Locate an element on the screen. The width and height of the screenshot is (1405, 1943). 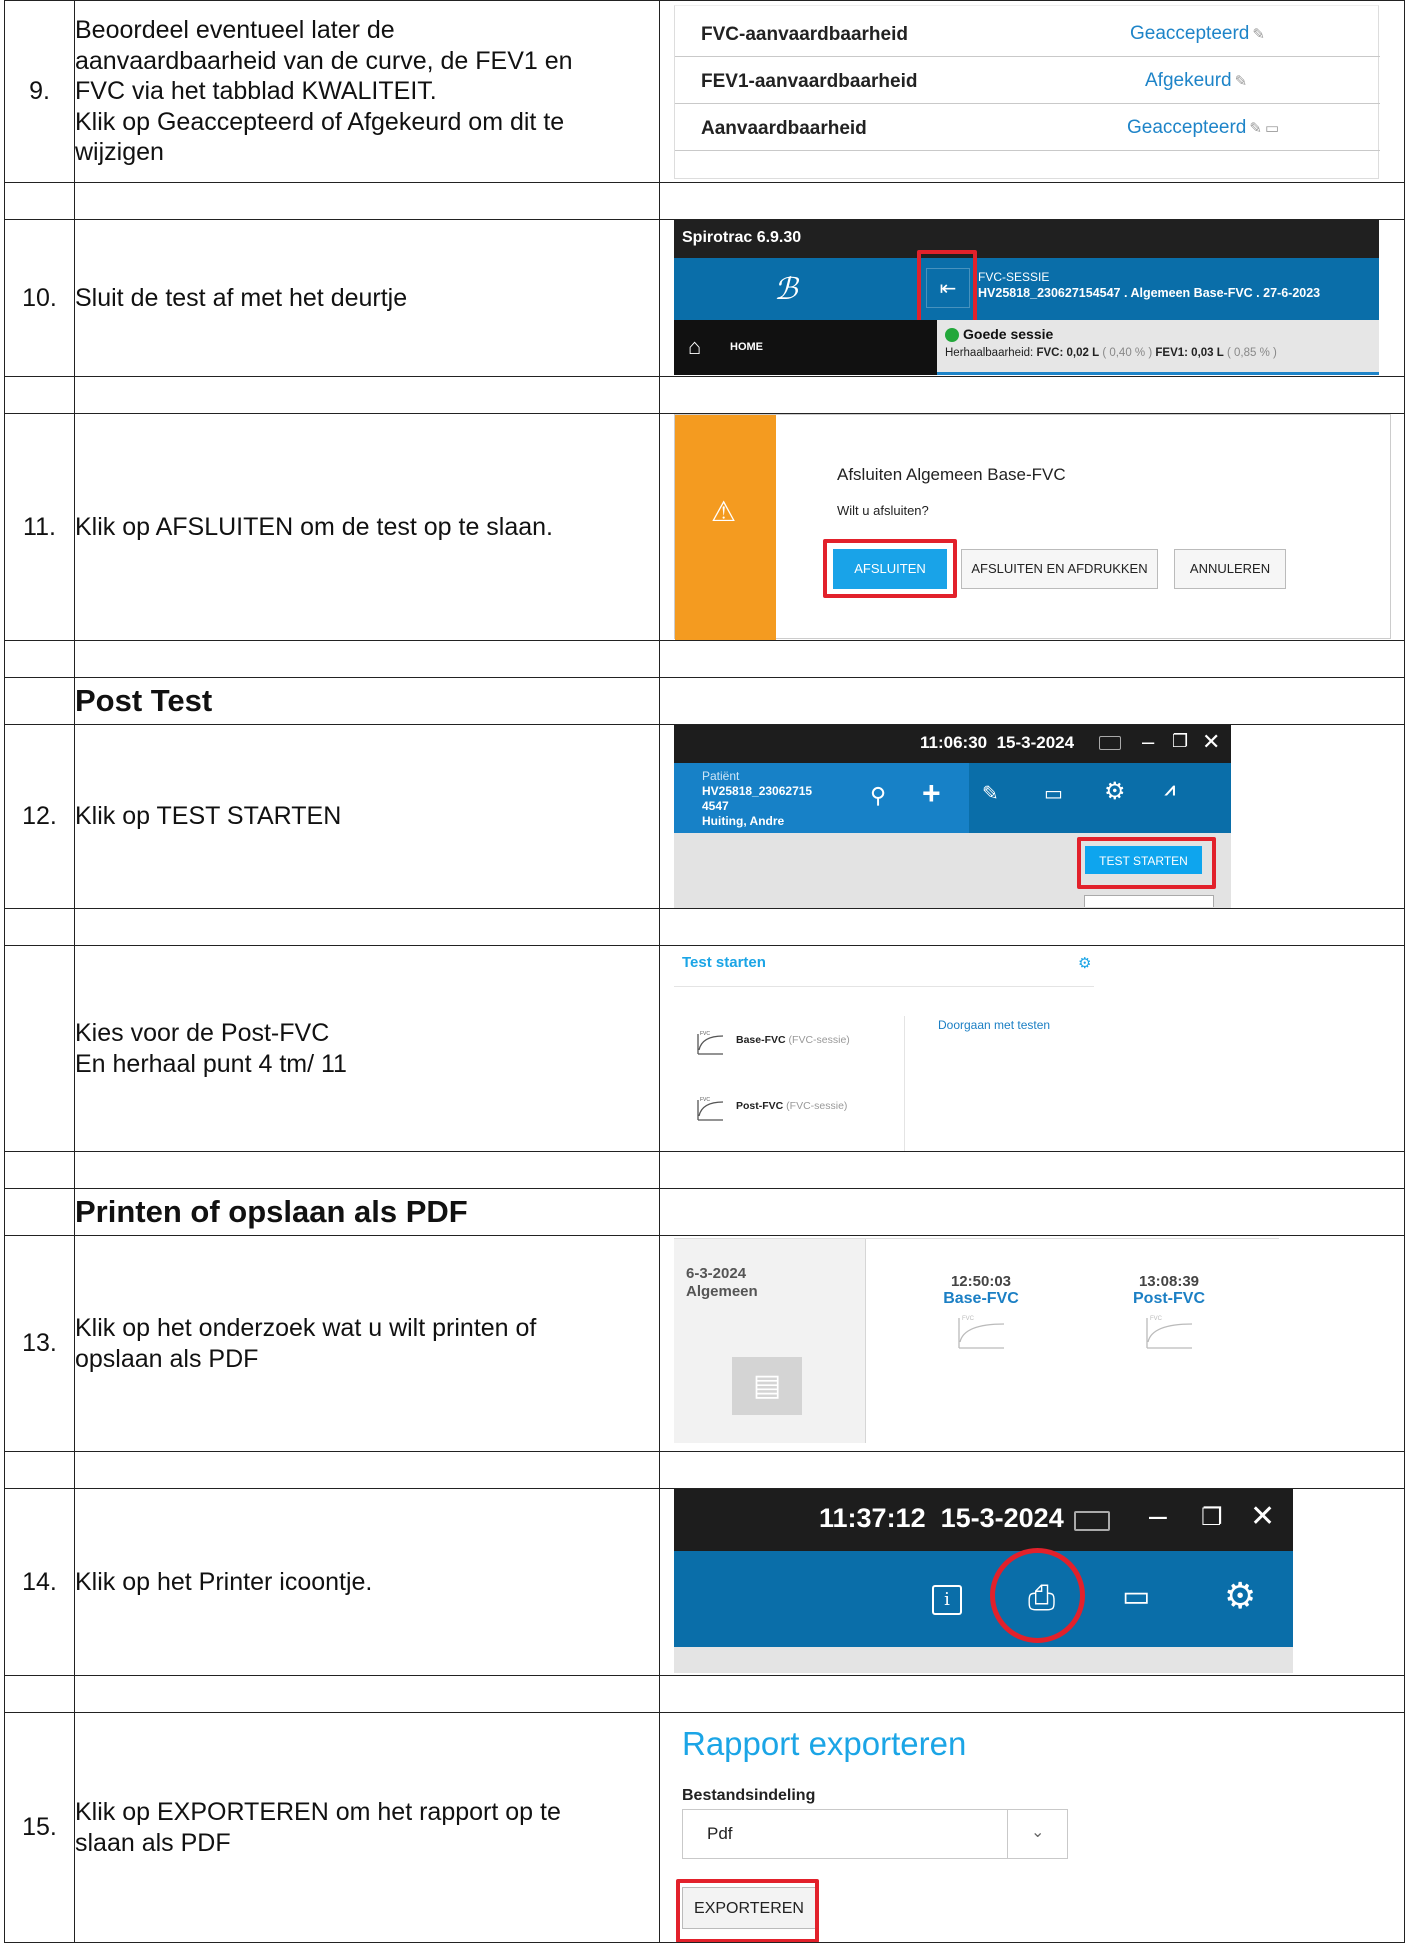
search-icon: ⚲ is located at coordinates (878, 796).